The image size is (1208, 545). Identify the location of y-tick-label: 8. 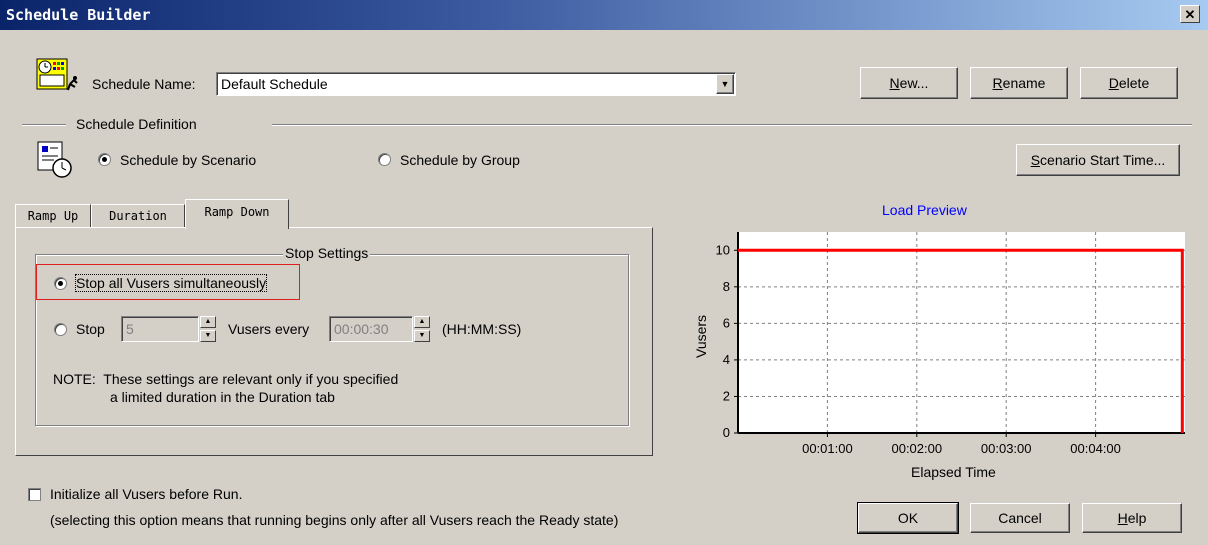
(726, 286).